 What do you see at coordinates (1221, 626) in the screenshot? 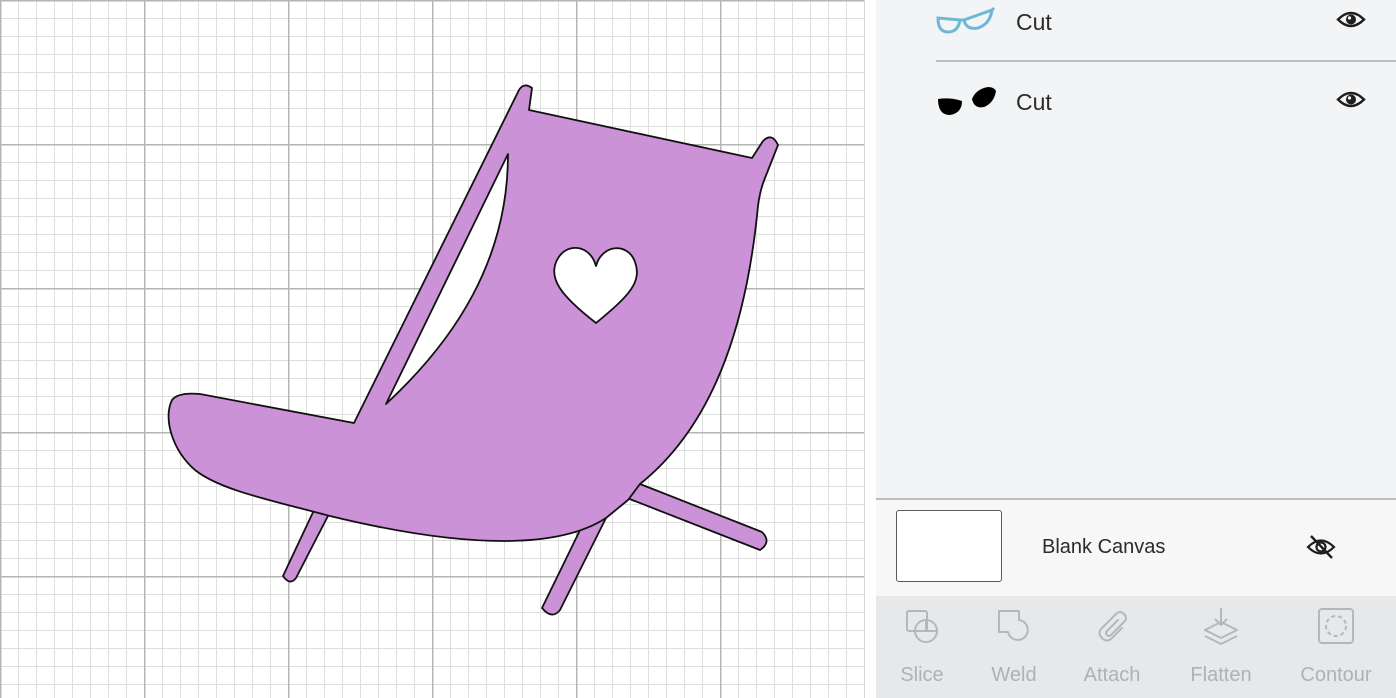
I see `flatten-icon` at bounding box center [1221, 626].